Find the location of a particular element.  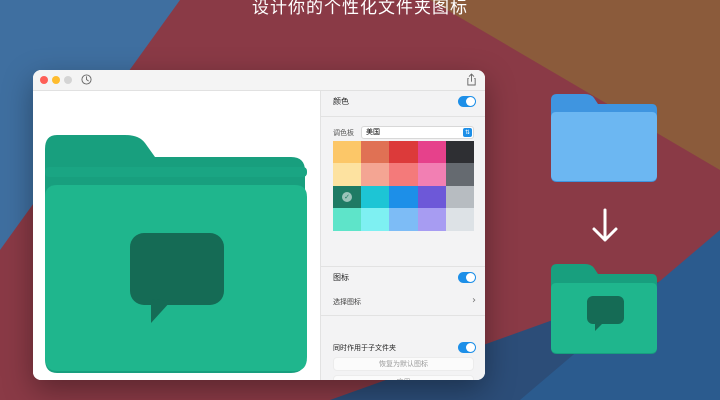

share-icon is located at coordinates (471, 79).